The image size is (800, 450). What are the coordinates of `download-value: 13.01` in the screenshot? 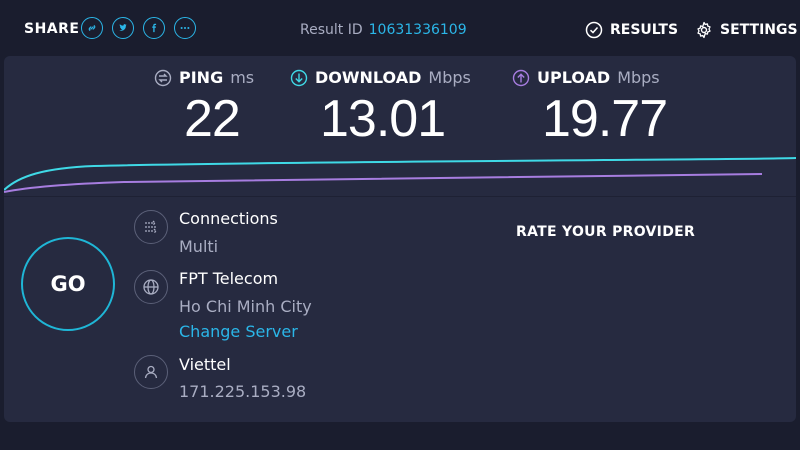 It's located at (383, 119).